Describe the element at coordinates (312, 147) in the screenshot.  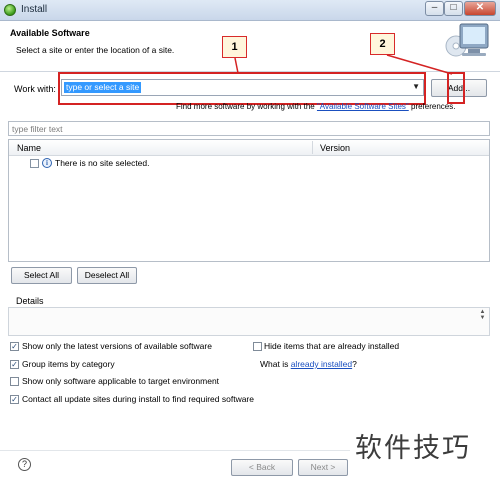
I see `column-divider` at that location.